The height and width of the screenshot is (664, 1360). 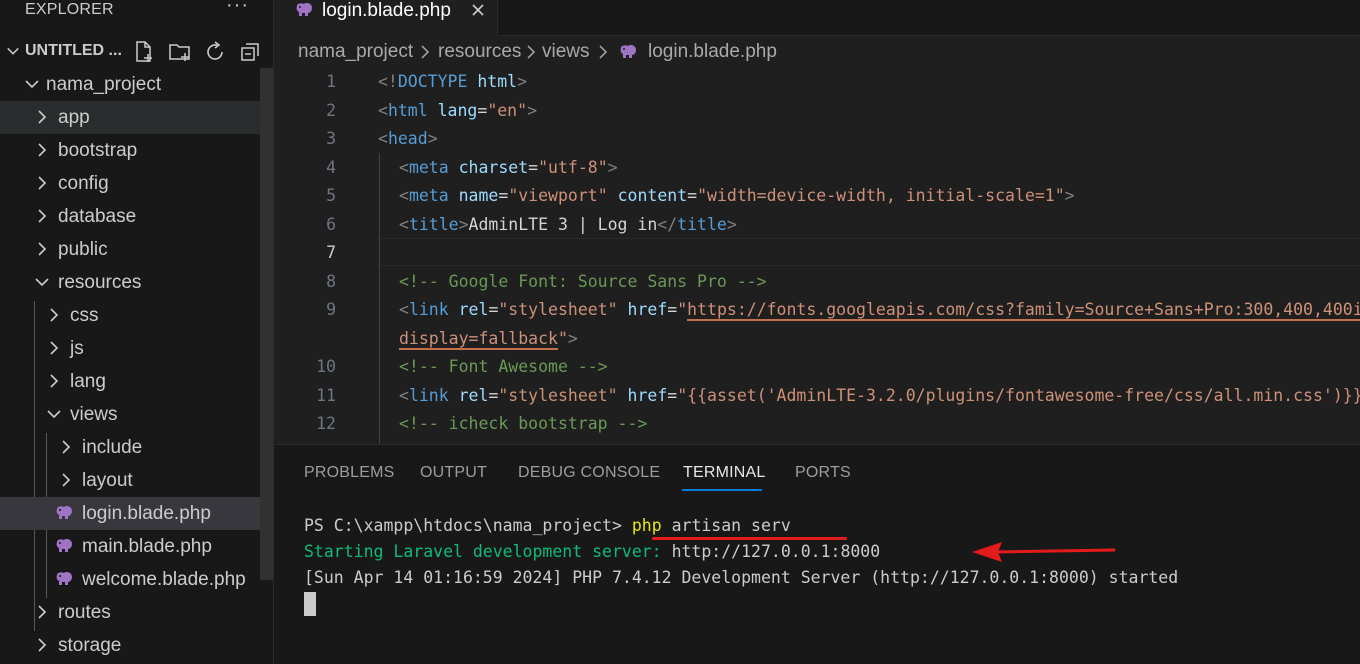 I want to click on tree-file-login-blade: login.blade.php, so click(x=130, y=513).